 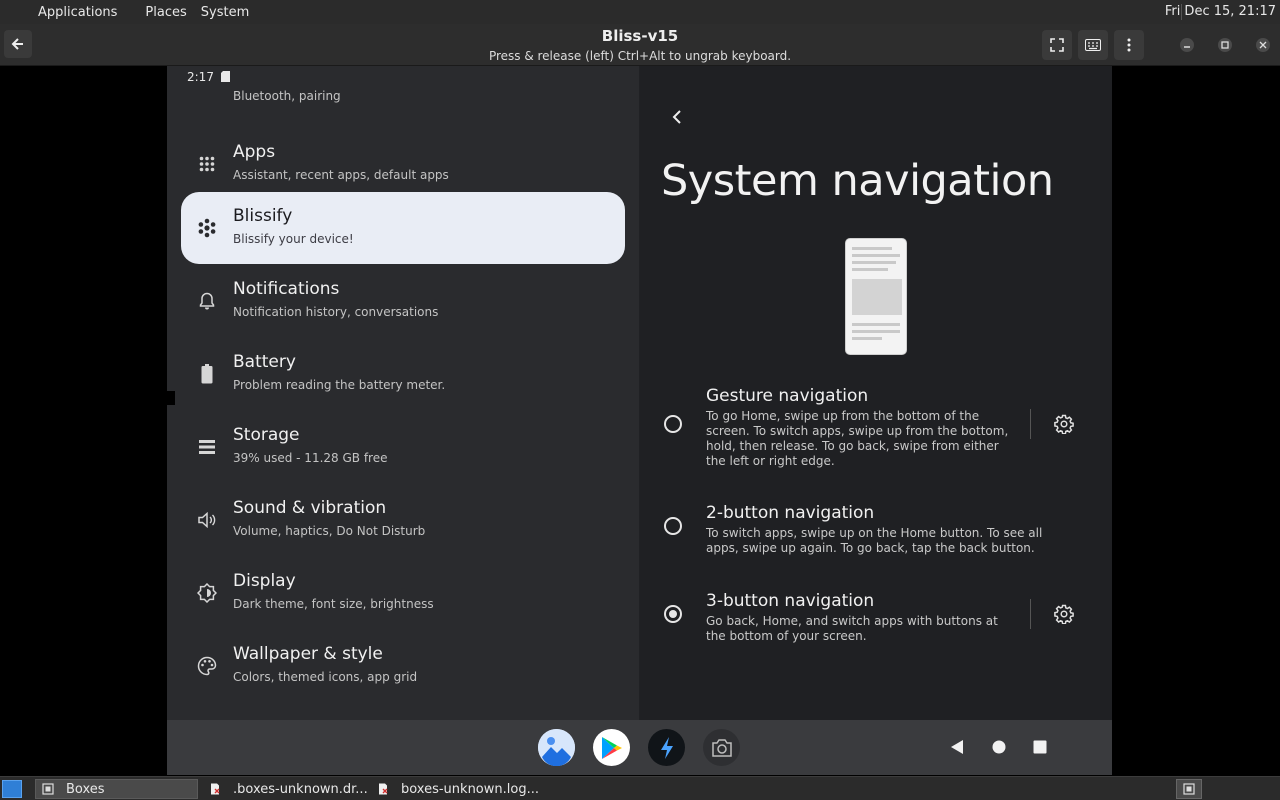 I want to click on nav-home-button, so click(x=999, y=747).